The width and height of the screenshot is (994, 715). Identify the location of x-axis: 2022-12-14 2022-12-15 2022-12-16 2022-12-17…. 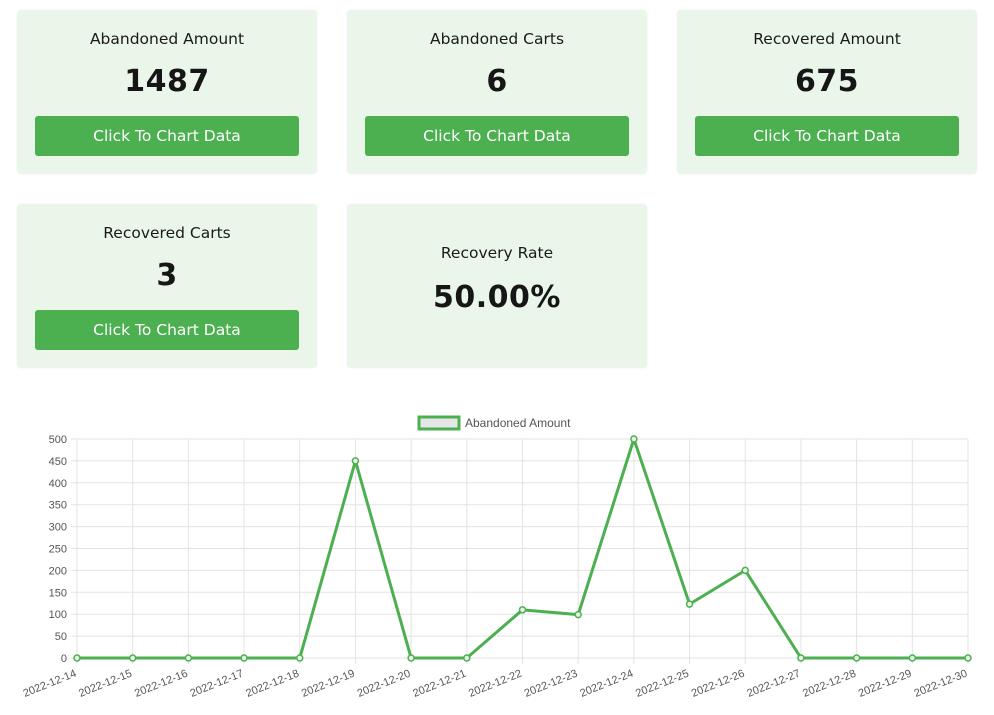
(495, 684).